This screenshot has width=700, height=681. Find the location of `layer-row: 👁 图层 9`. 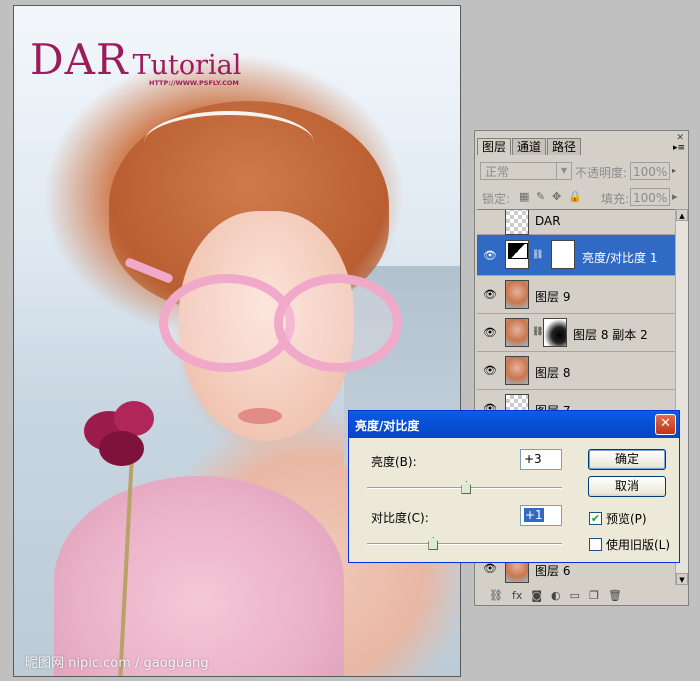

layer-row: 👁 图层 9 is located at coordinates (576, 295).